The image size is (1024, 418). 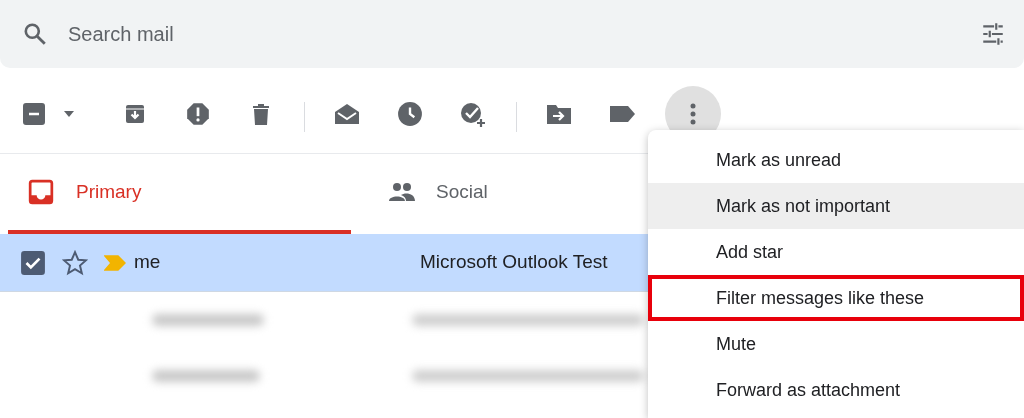 I want to click on open-envelope-icon, so click(x=347, y=114).